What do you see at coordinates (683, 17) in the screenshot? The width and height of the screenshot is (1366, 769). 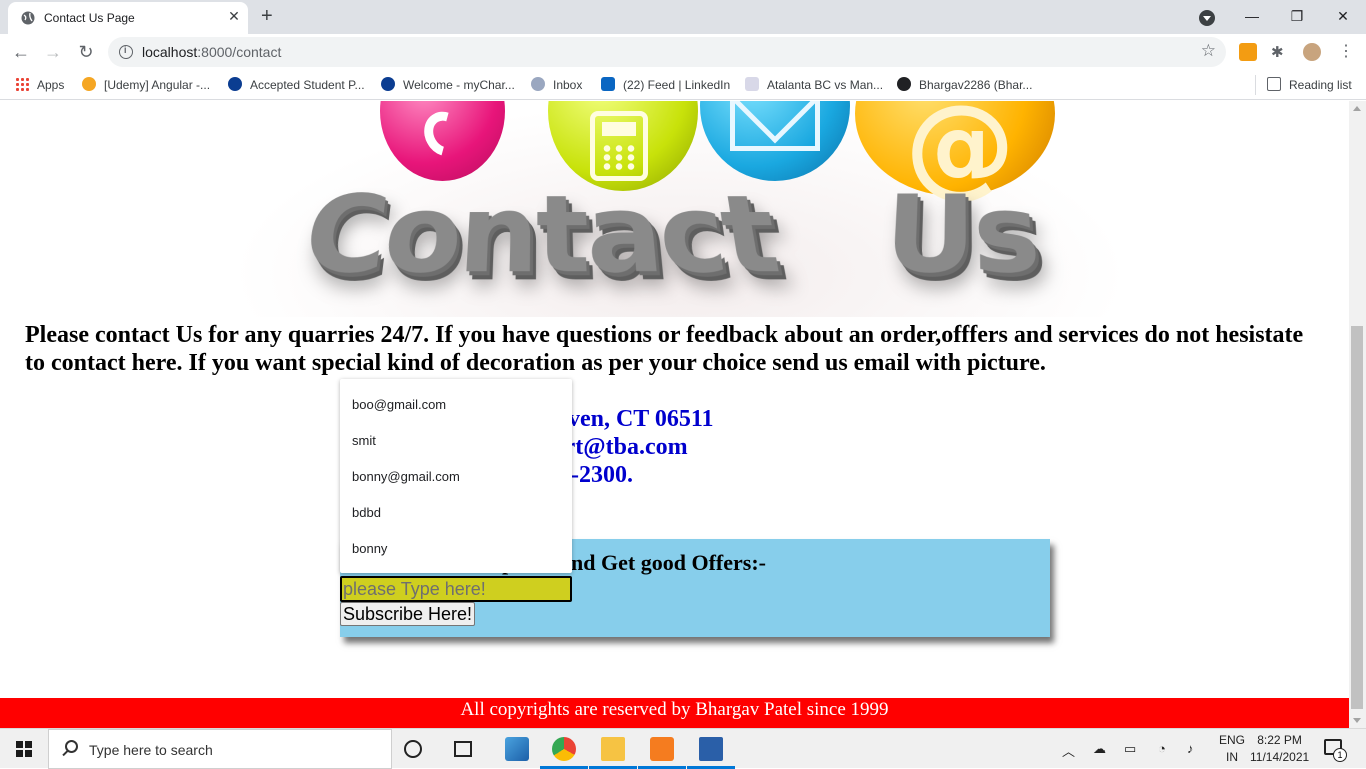 I see `tab-strip: Contact Us Page ✕ + — ❐ ✕` at bounding box center [683, 17].